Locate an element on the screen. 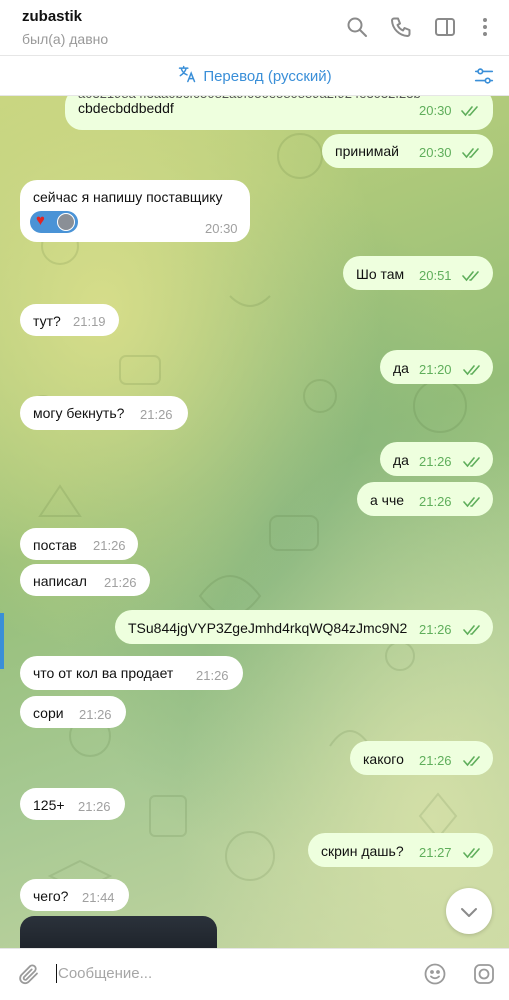 The height and width of the screenshot is (1000, 509). message-bubble-incoming: сори 21:26 is located at coordinates (73, 712).